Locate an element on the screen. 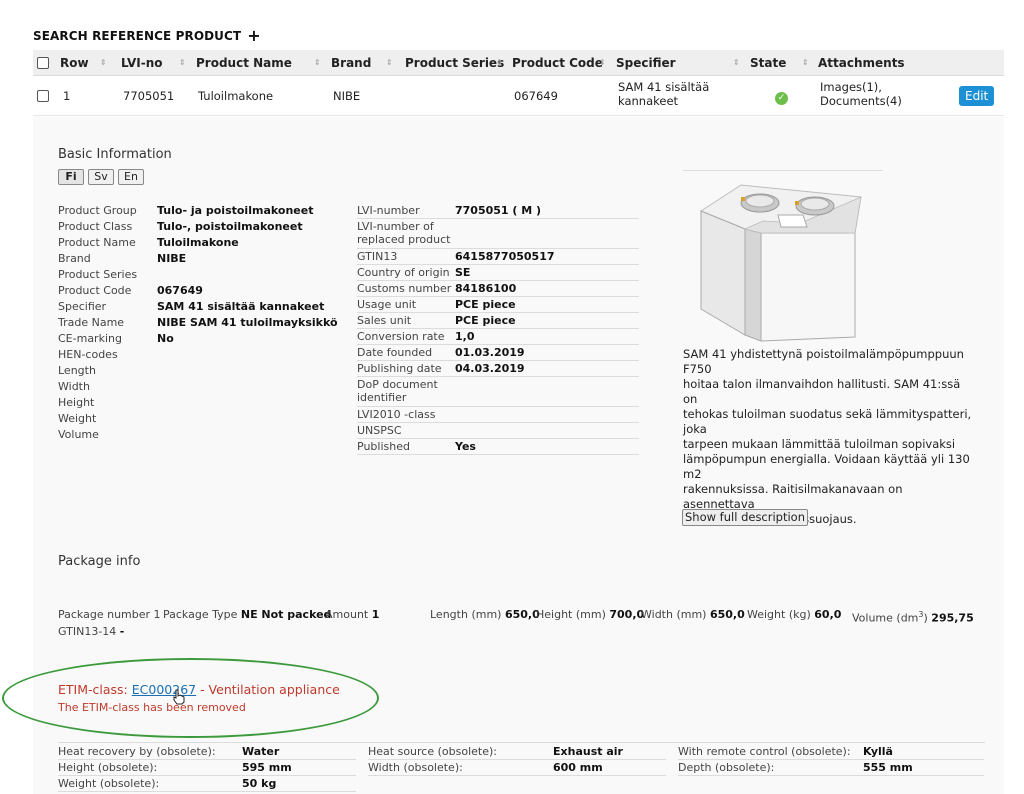  basic-info-row: Height is located at coordinates (198, 404).